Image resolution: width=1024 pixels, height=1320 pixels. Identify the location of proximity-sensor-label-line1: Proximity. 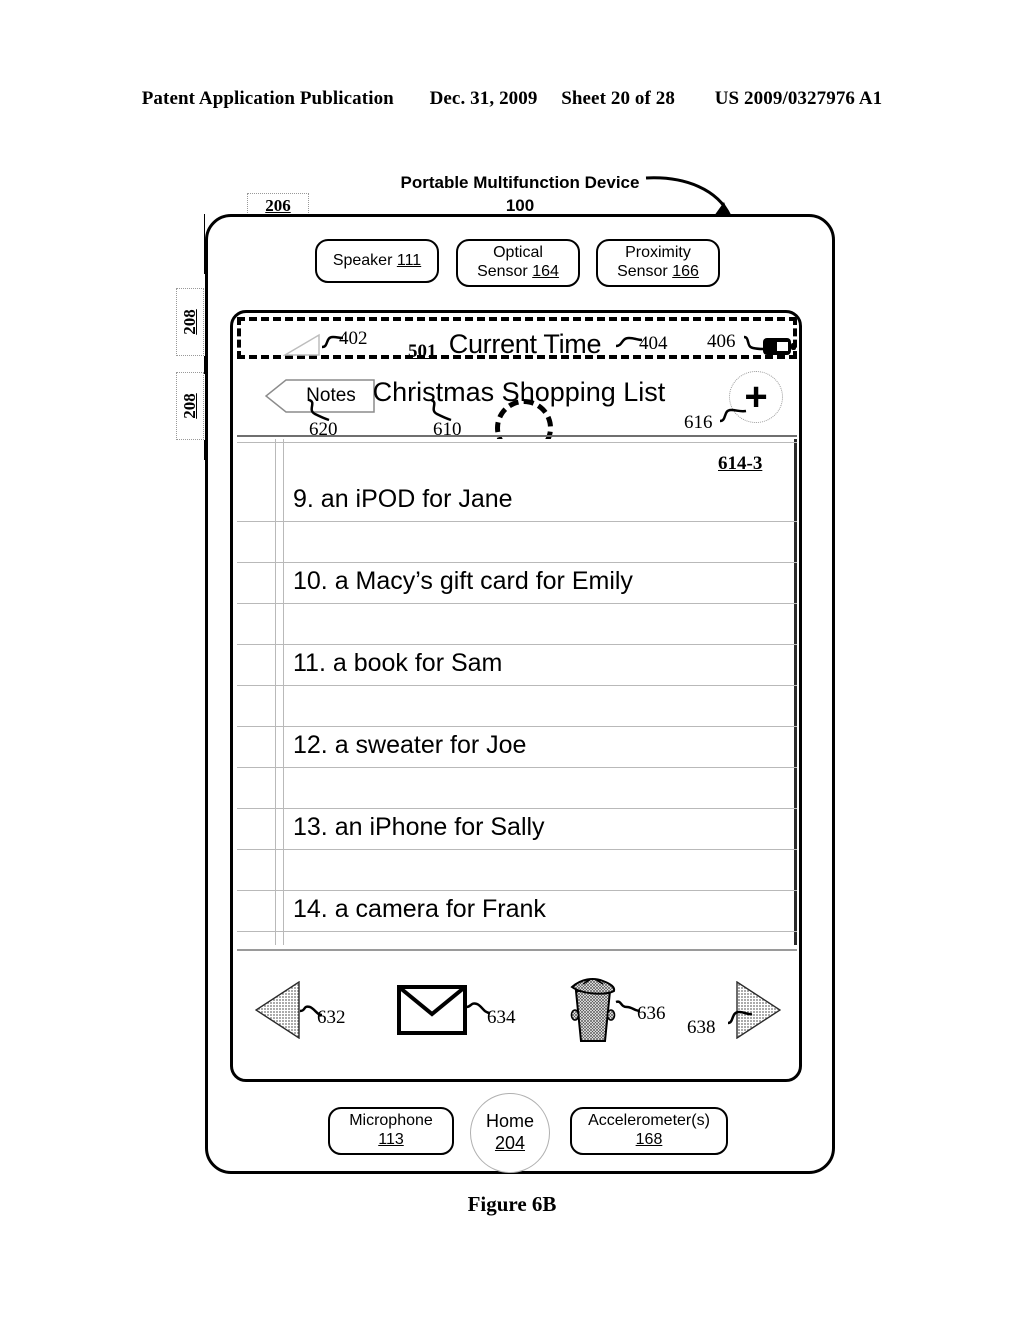
(658, 253).